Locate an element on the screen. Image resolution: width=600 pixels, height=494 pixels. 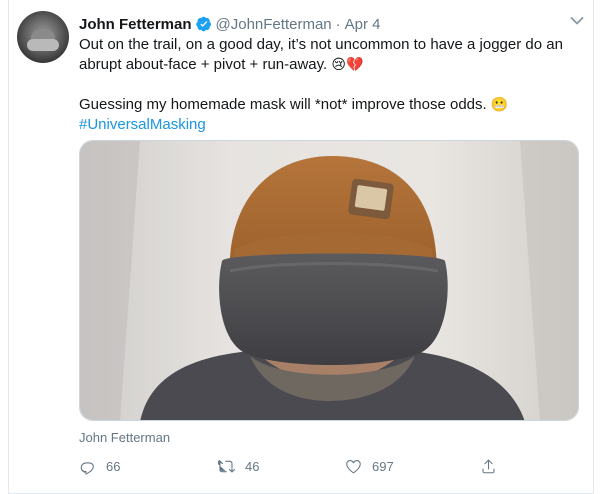
reply-icon is located at coordinates (87, 468).